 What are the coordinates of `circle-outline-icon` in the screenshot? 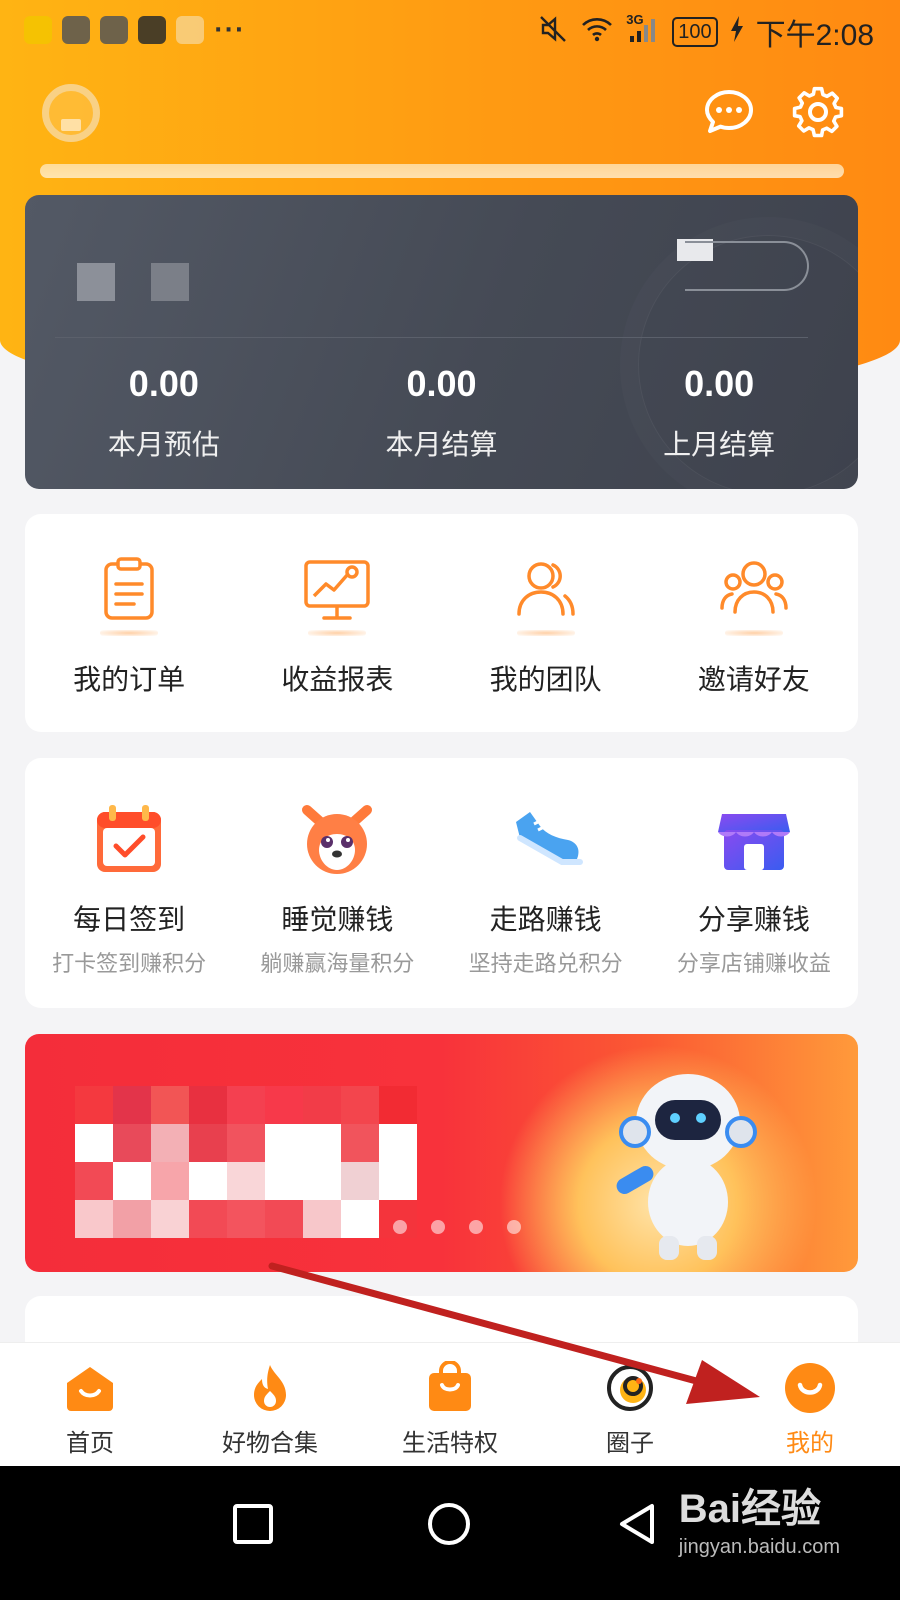 It's located at (449, 1524).